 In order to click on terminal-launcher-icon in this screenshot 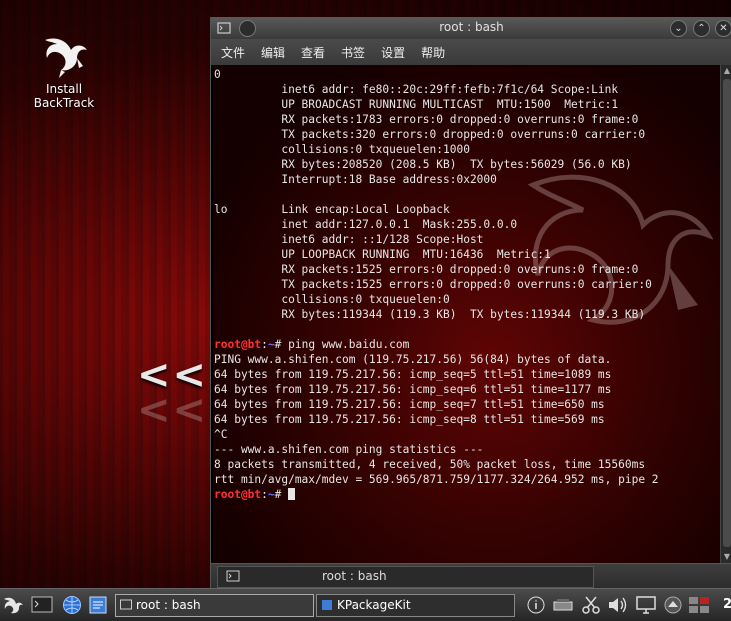, I will do `click(42, 605)`.